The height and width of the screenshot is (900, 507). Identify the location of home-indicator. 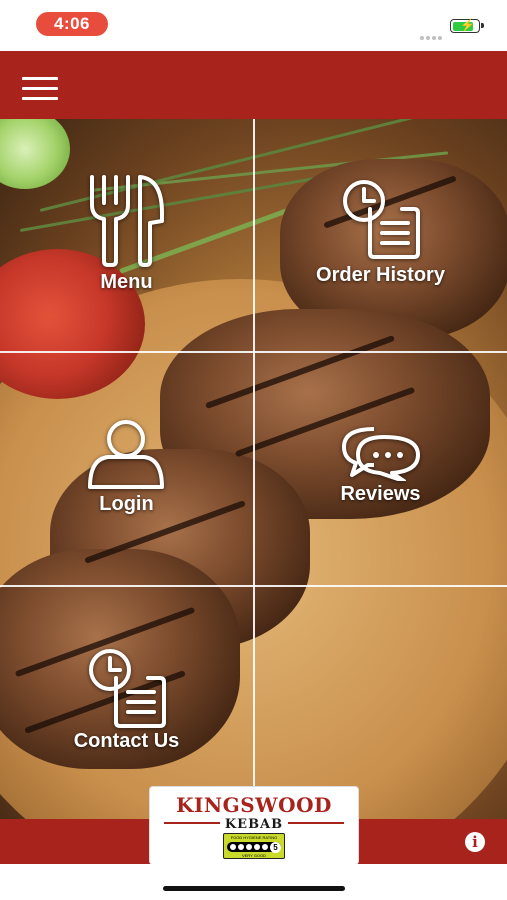
(254, 888).